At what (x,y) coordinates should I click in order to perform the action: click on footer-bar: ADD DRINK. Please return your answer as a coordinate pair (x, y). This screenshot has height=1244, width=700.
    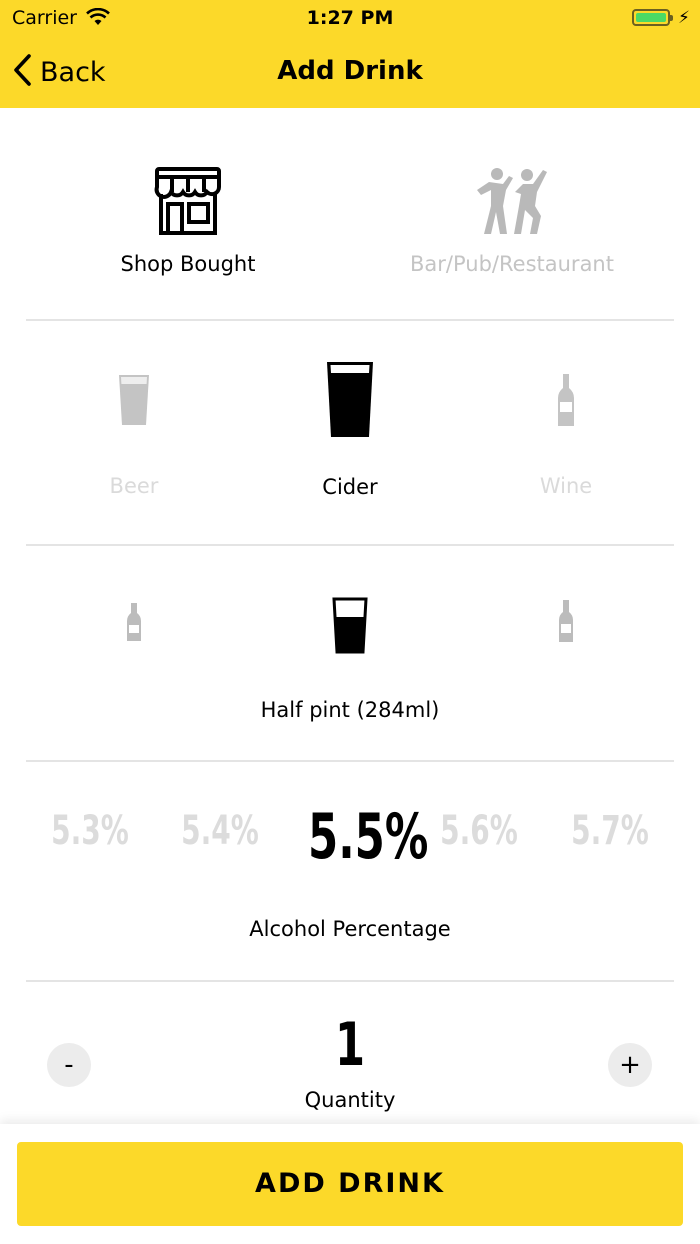
    Looking at the image, I should click on (350, 1184).